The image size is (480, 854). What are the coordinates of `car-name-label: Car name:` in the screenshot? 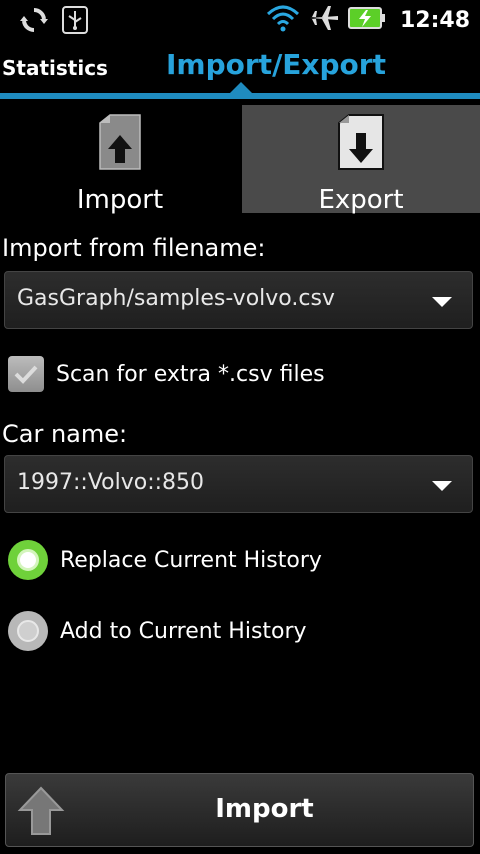 It's located at (65, 434).